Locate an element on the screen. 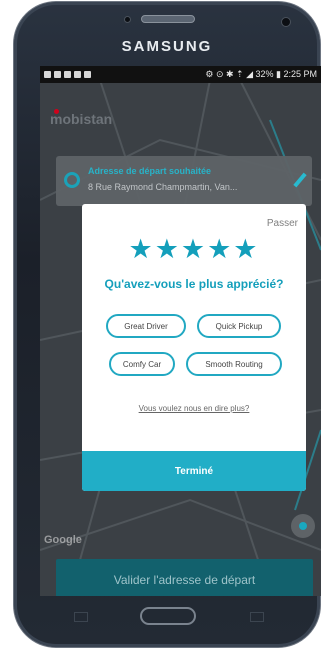 This screenshot has height=649, width=334. edit-pencil-icon is located at coordinates (300, 180).